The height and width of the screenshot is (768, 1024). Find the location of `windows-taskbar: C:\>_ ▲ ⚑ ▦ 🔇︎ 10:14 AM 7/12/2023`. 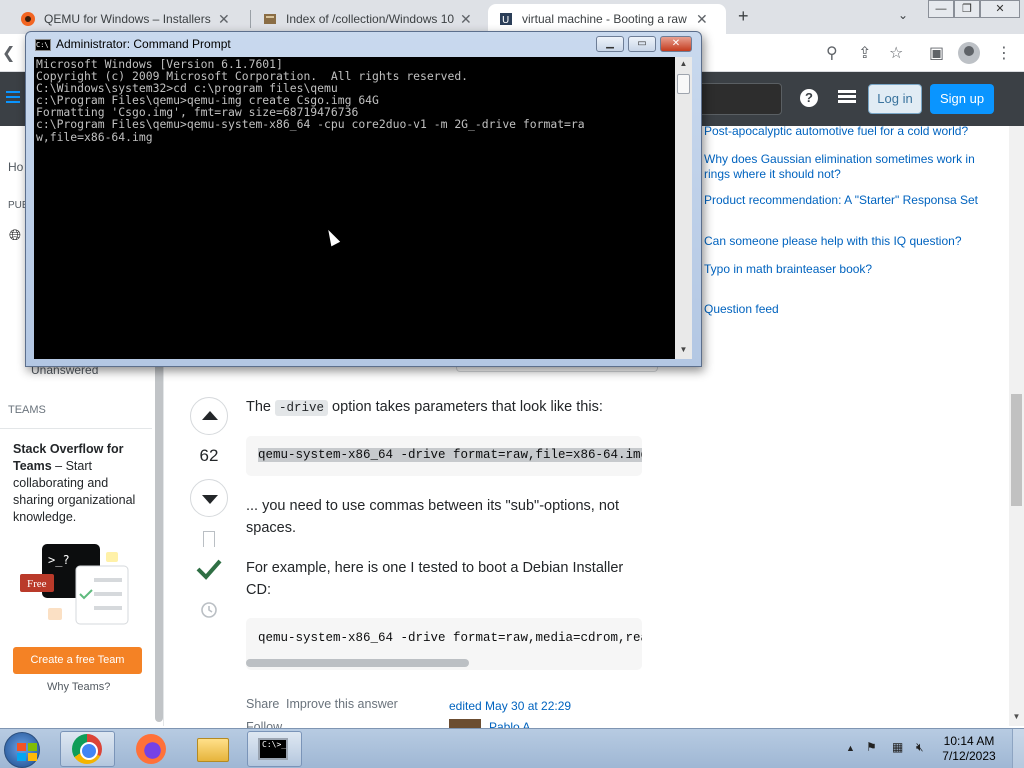

windows-taskbar: C:\>_ ▲ ⚑ ▦ 🔇︎ 10:14 AM 7/12/2023 is located at coordinates (512, 748).